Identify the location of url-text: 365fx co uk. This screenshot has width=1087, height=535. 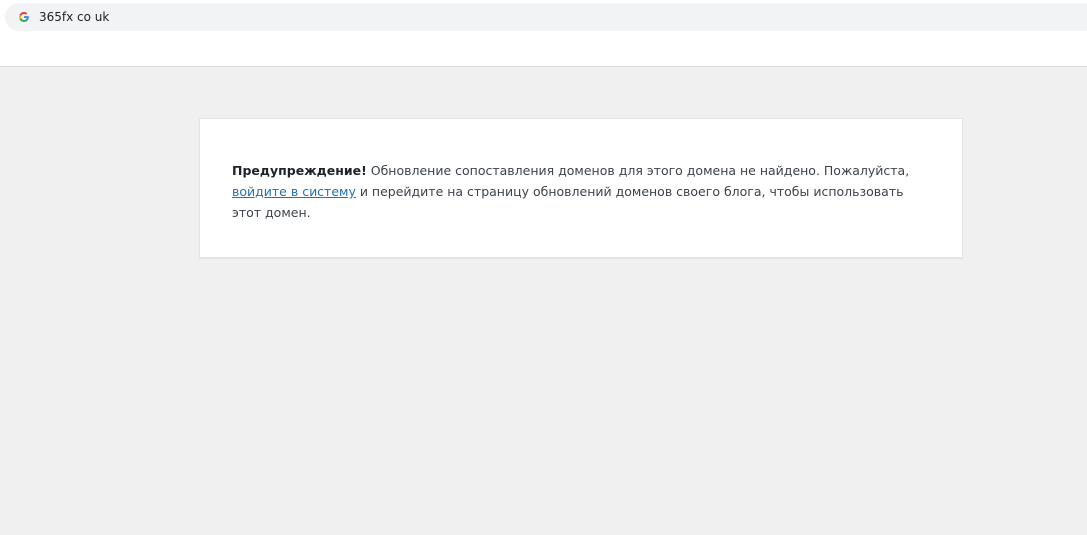
(74, 17).